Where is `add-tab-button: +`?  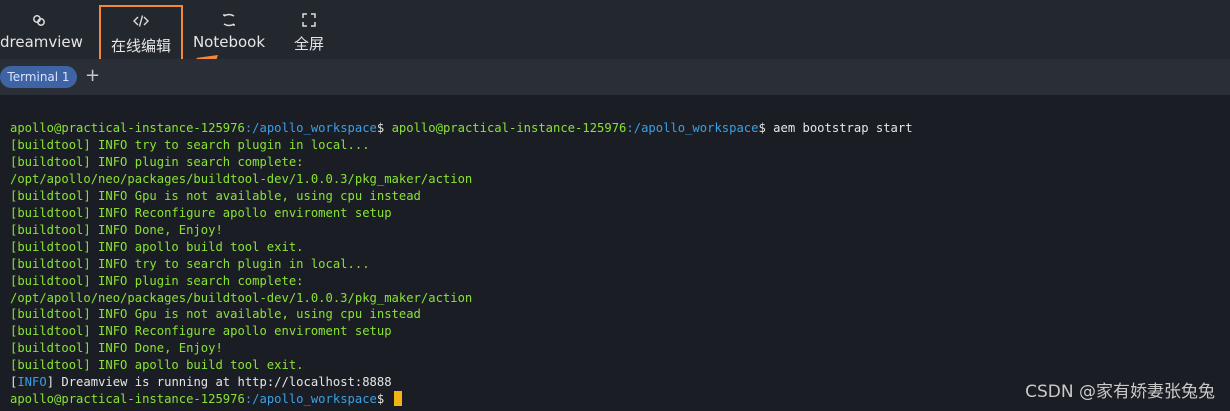 add-tab-button: + is located at coordinates (92, 76).